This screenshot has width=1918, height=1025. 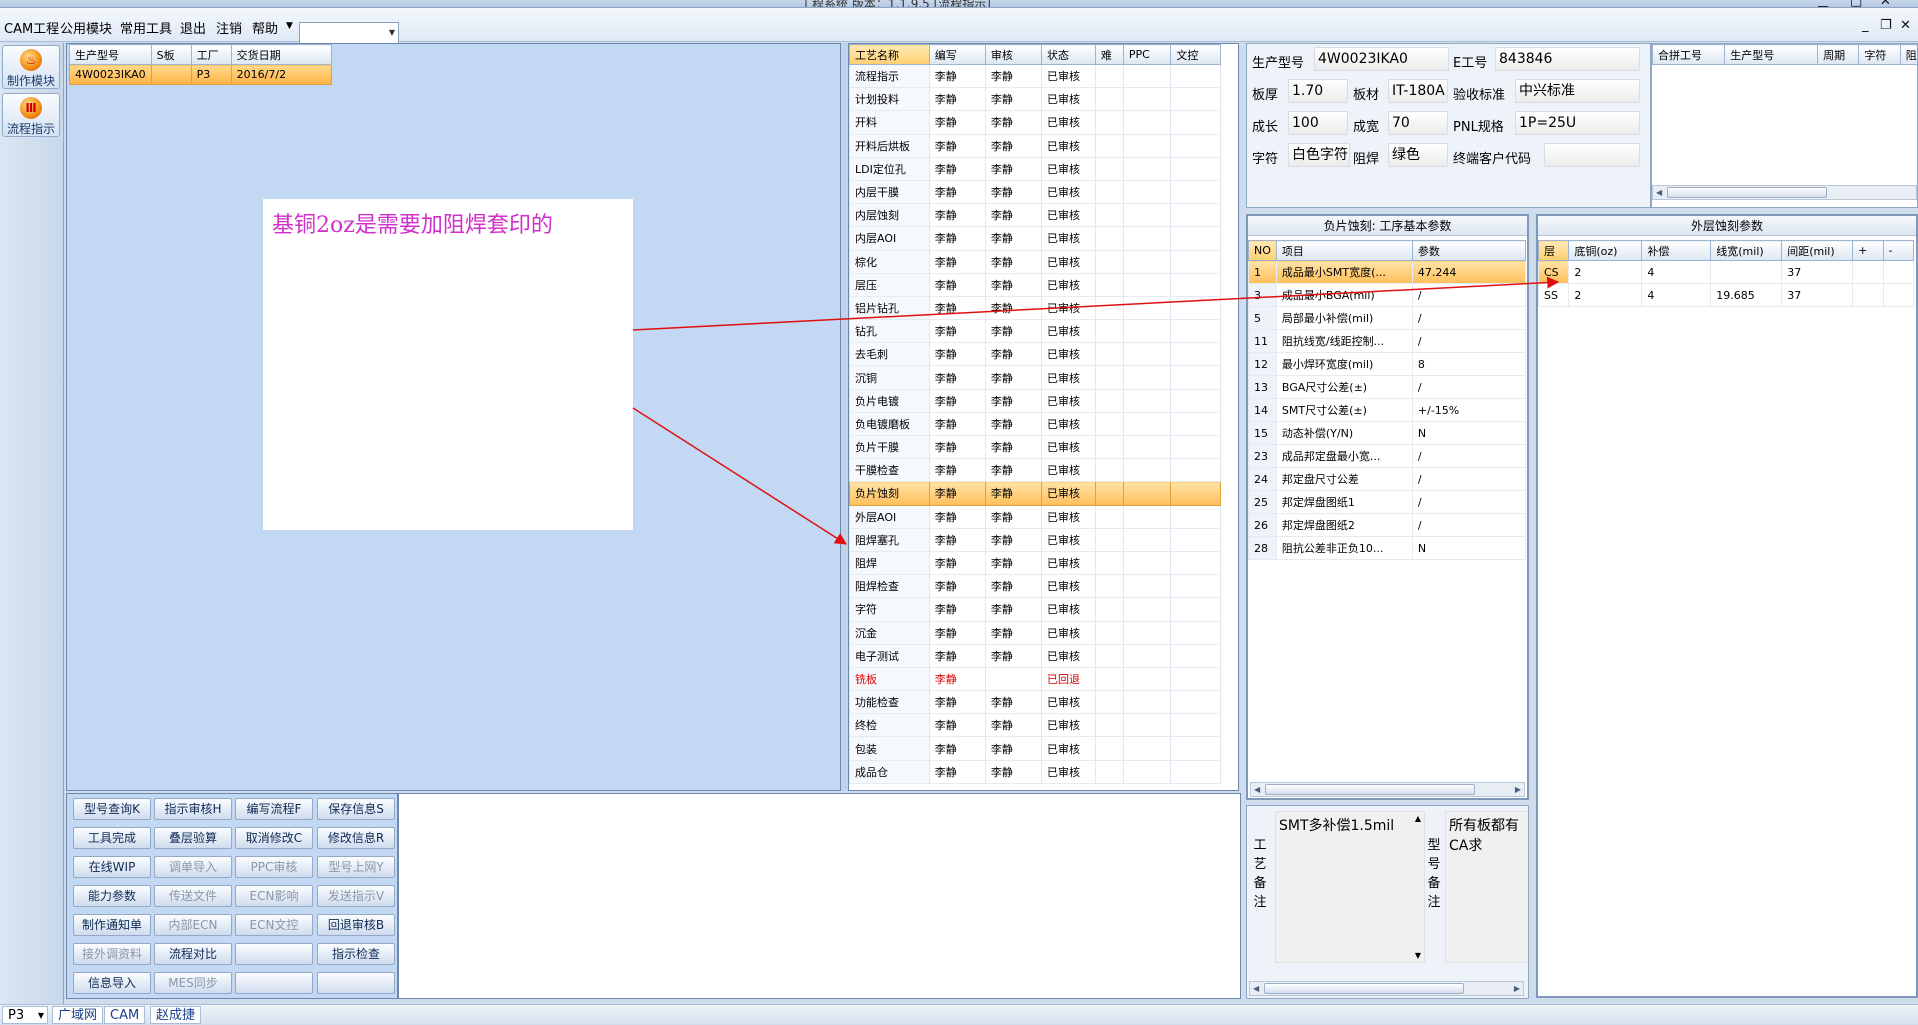 I want to click on table-row: 功能检查 李静 李静 已审核, so click(x=1035, y=702).